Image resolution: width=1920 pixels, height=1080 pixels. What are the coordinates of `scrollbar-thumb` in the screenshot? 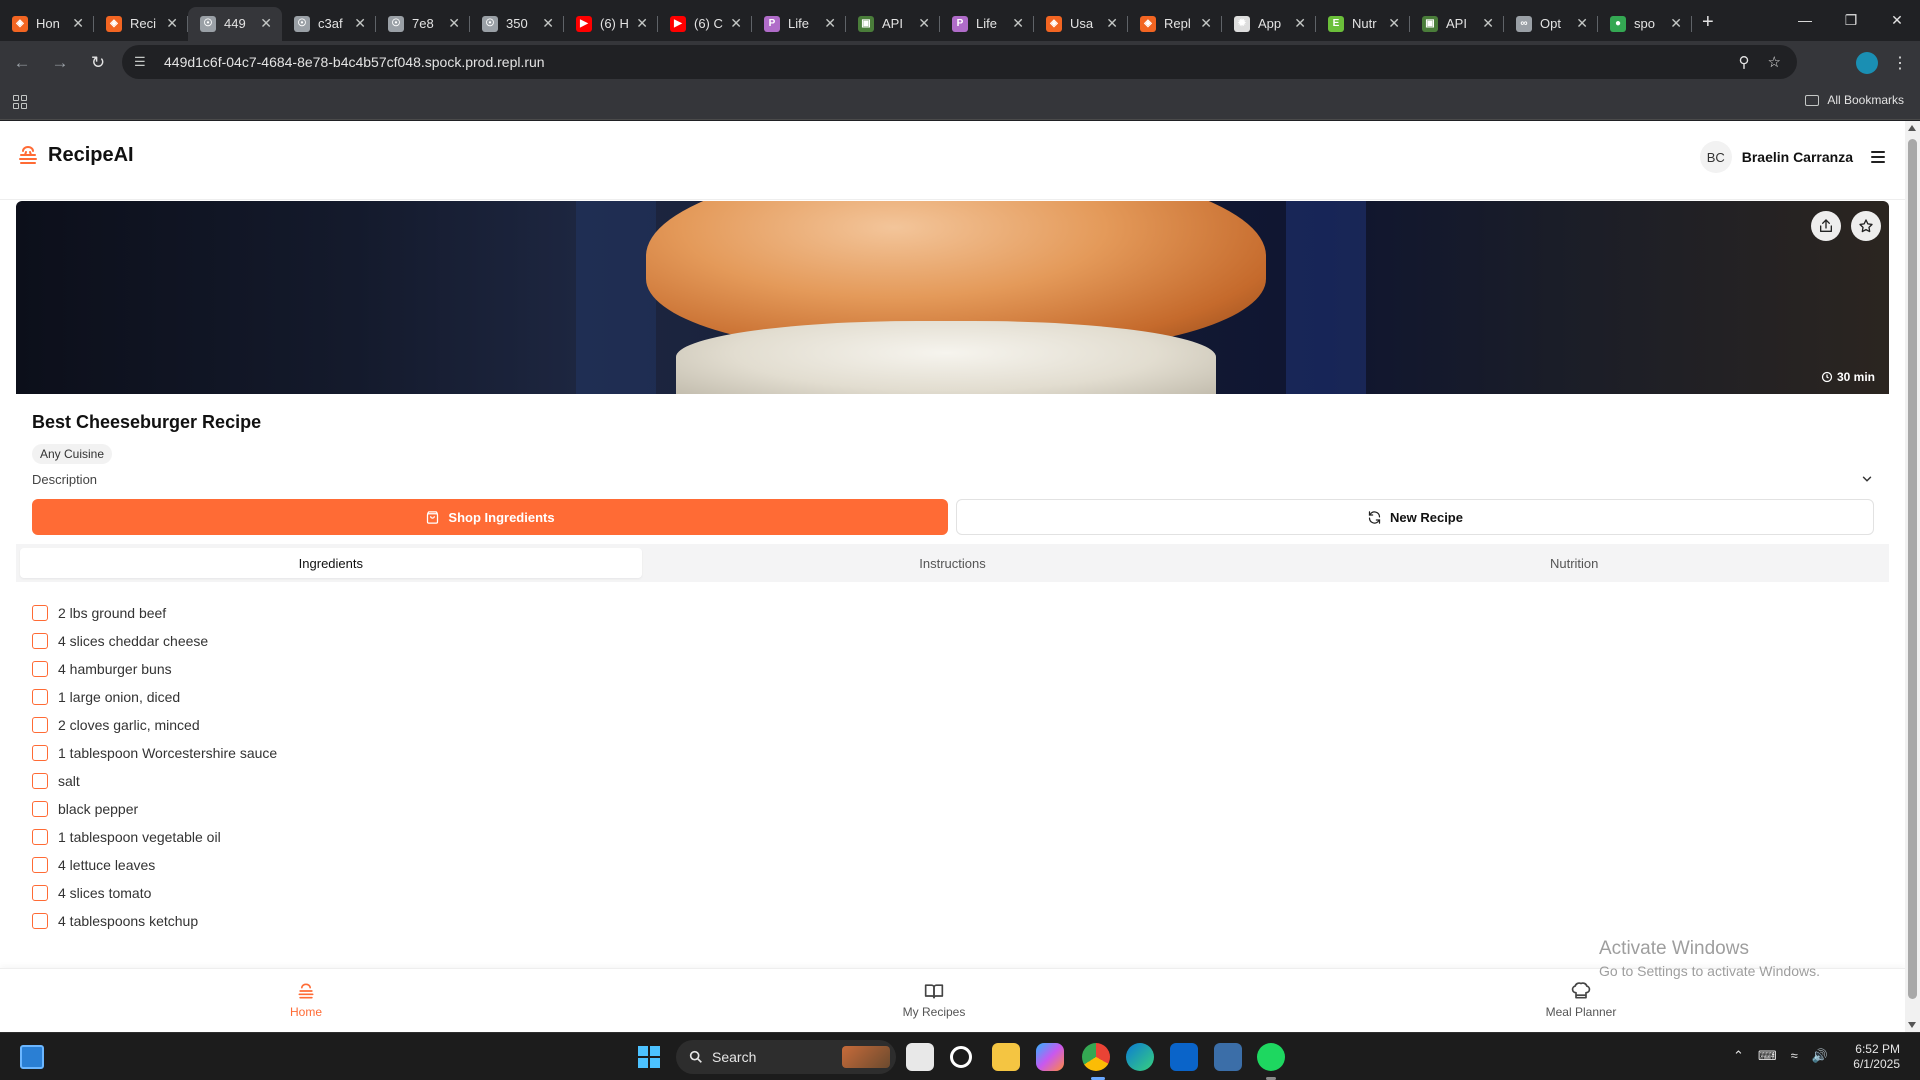 It's located at (1912, 569).